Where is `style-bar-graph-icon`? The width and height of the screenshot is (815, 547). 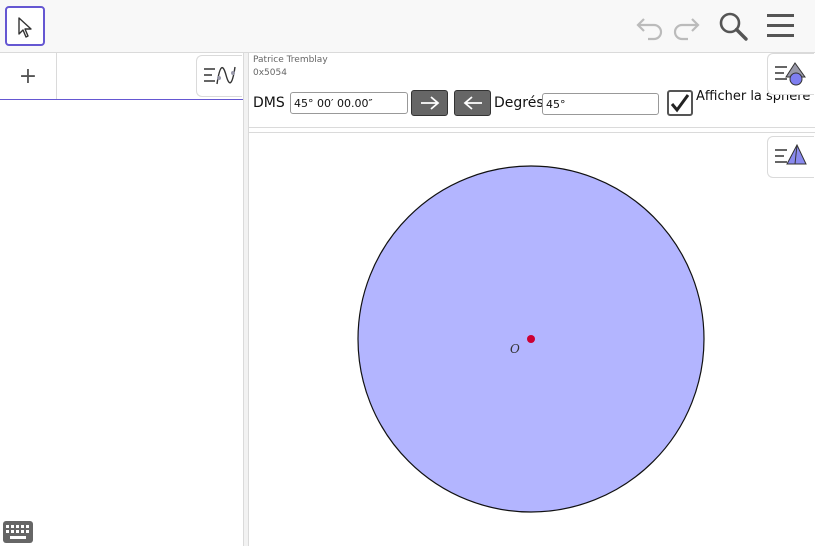 style-bar-graph-icon is located at coordinates (220, 75).